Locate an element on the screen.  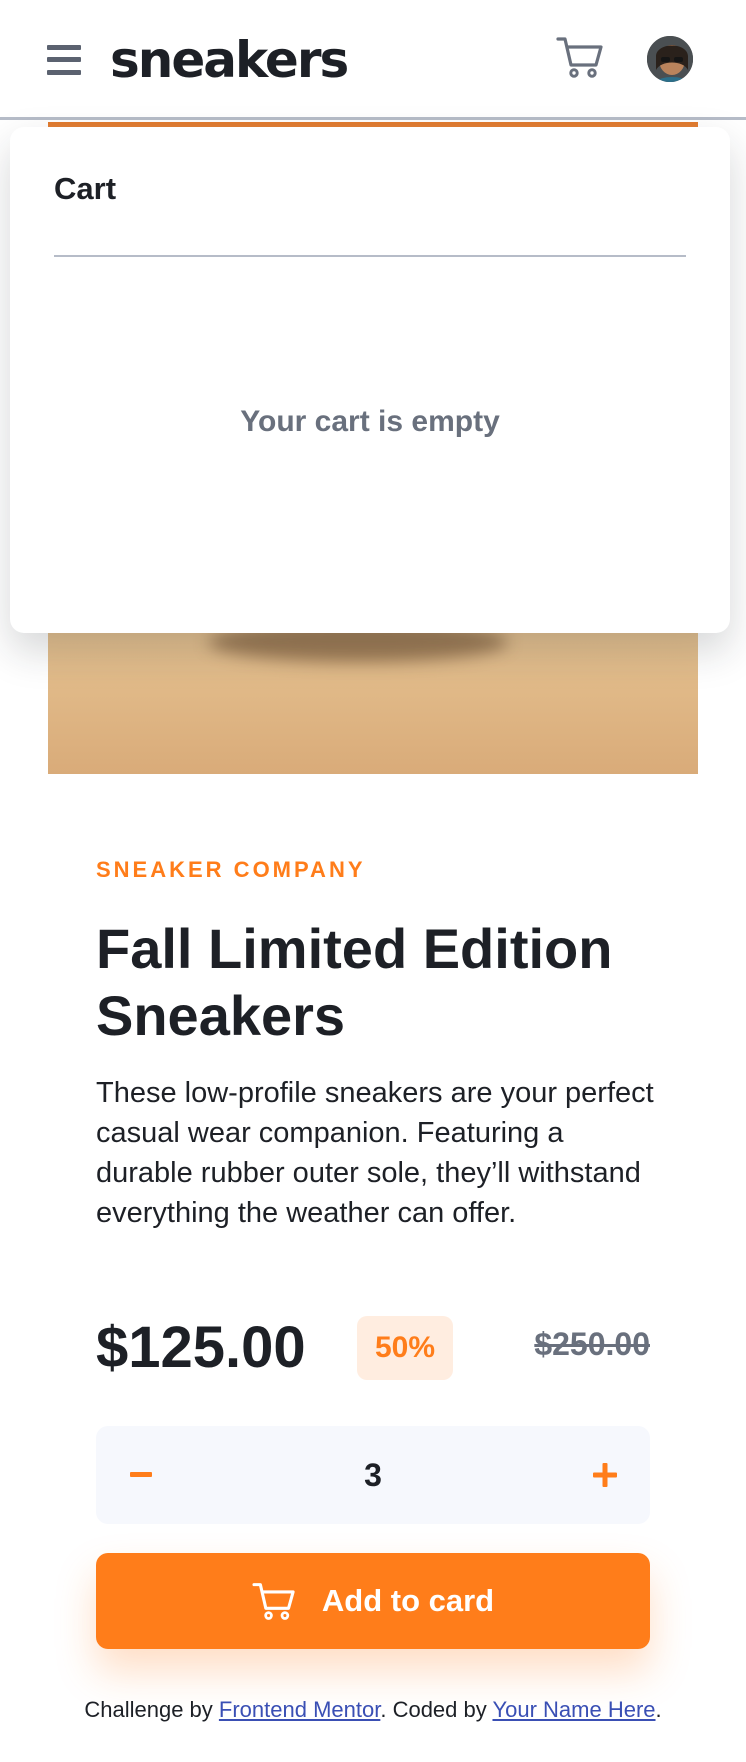
discount-badge: 50% is located at coordinates (405, 1348).